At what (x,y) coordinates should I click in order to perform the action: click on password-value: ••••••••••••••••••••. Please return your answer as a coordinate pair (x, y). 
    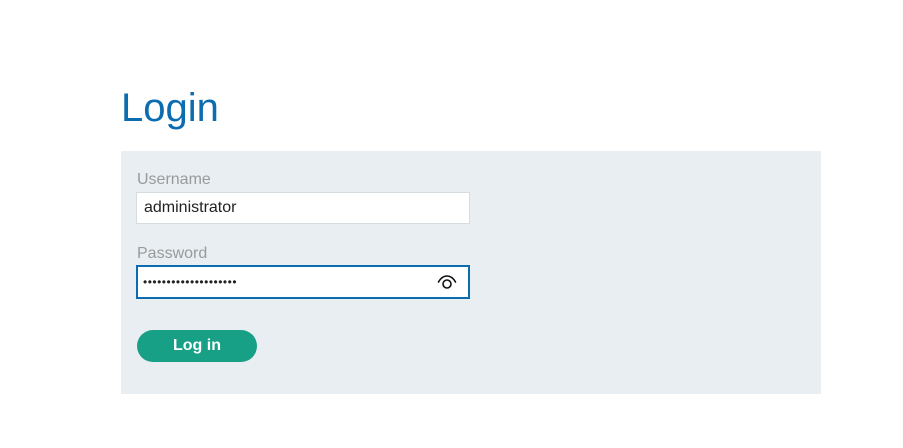
    Looking at the image, I should click on (190, 282).